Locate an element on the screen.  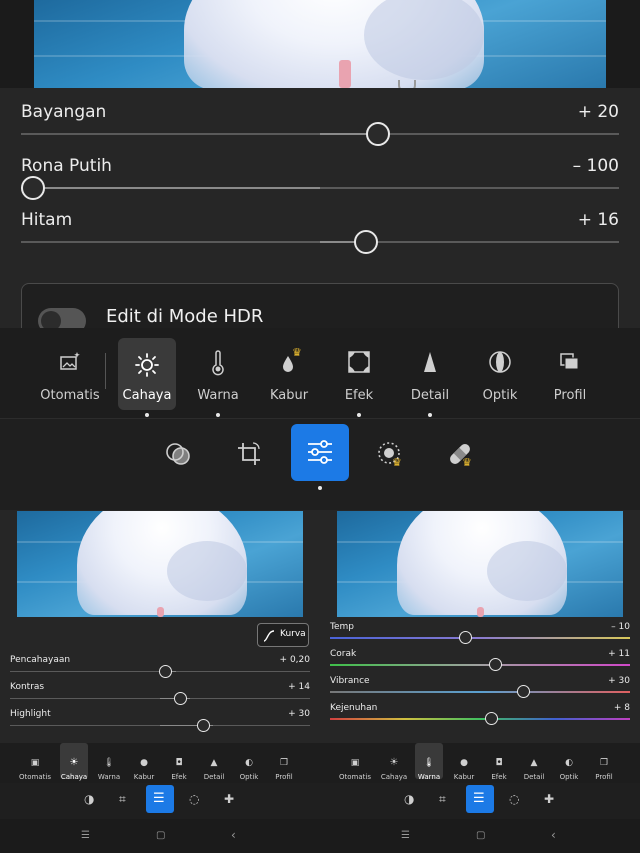
hdr-label: Edit di Mode HDR is located at coordinates (185, 316).